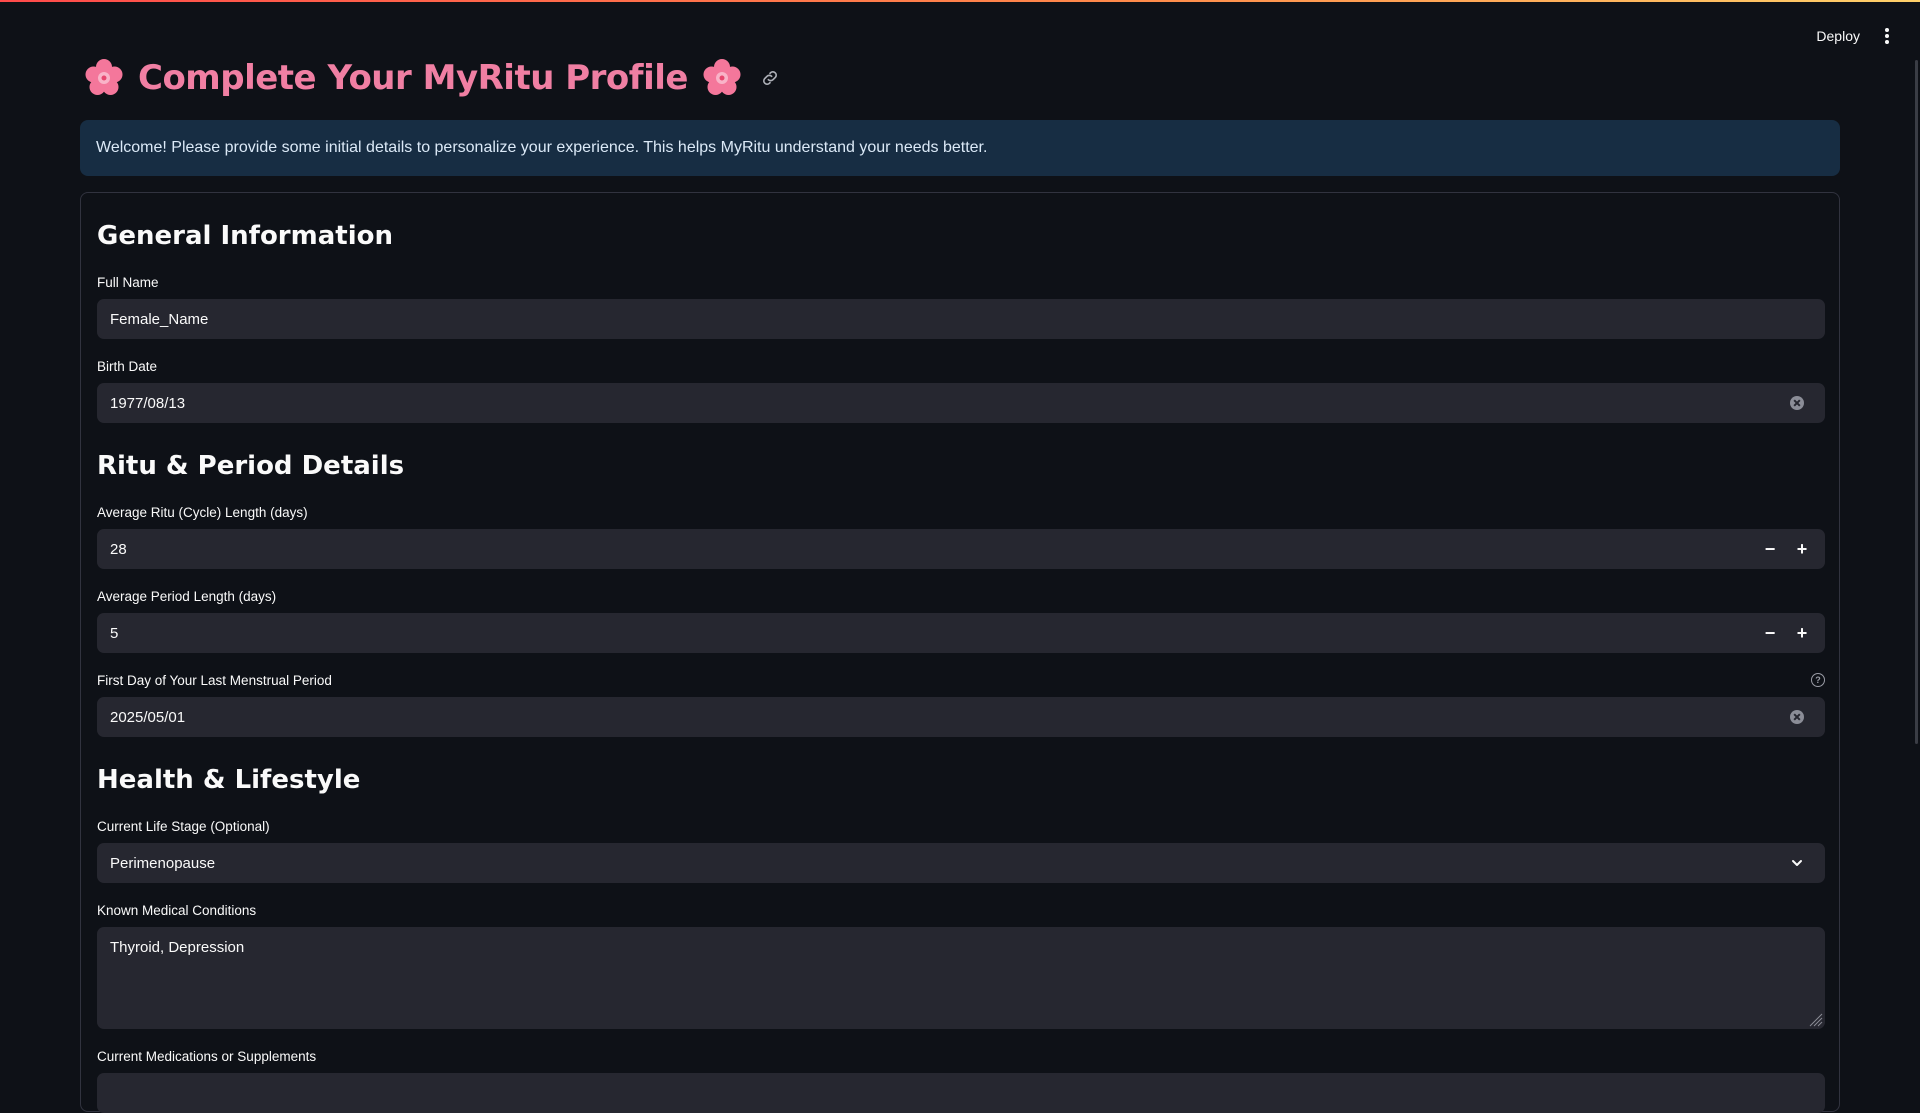  What do you see at coordinates (183, 826) in the screenshot?
I see `life-stage-label: Current Life Stage (Optional)` at bounding box center [183, 826].